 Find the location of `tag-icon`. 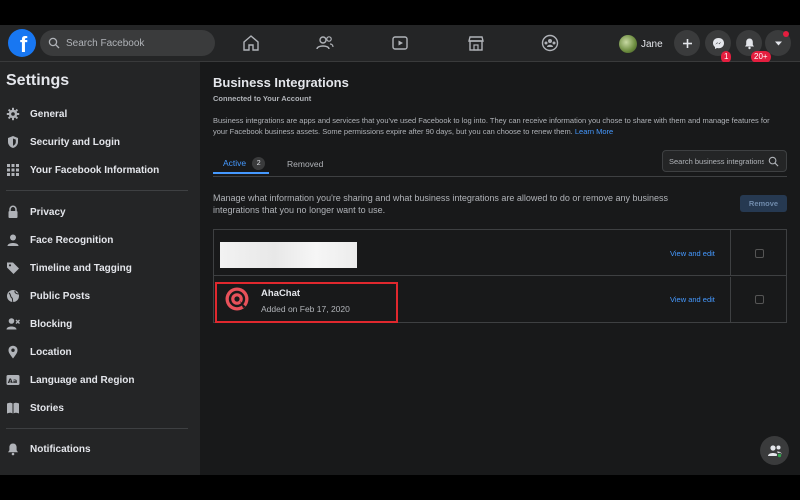

tag-icon is located at coordinates (13, 268).